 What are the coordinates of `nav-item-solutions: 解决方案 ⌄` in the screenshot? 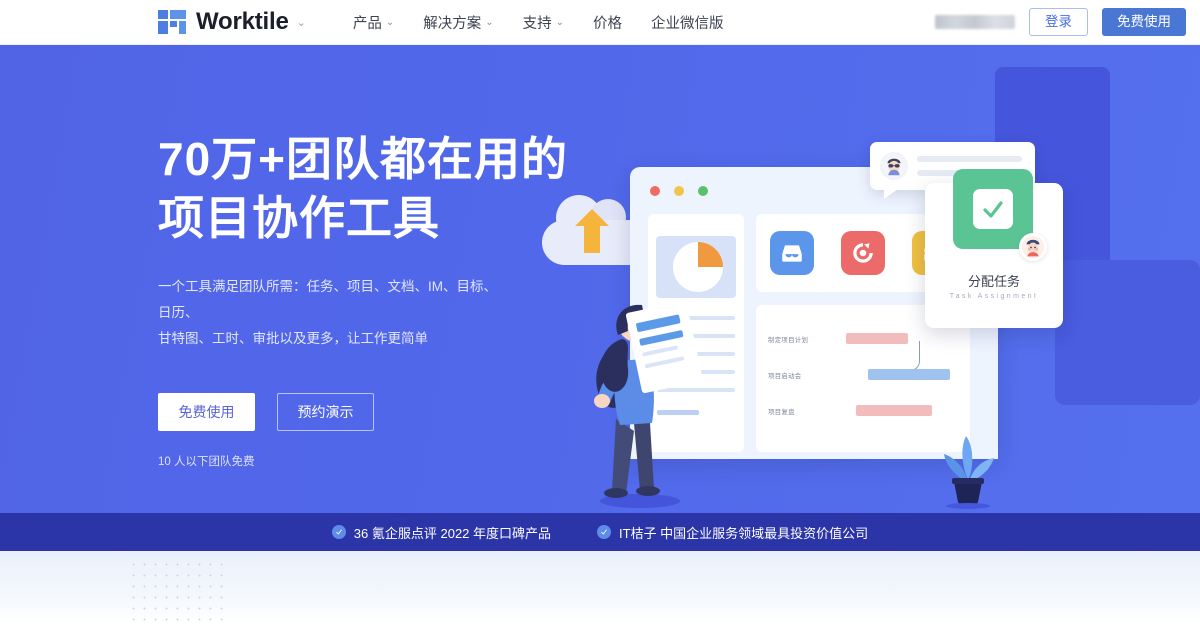 It's located at (458, 22).